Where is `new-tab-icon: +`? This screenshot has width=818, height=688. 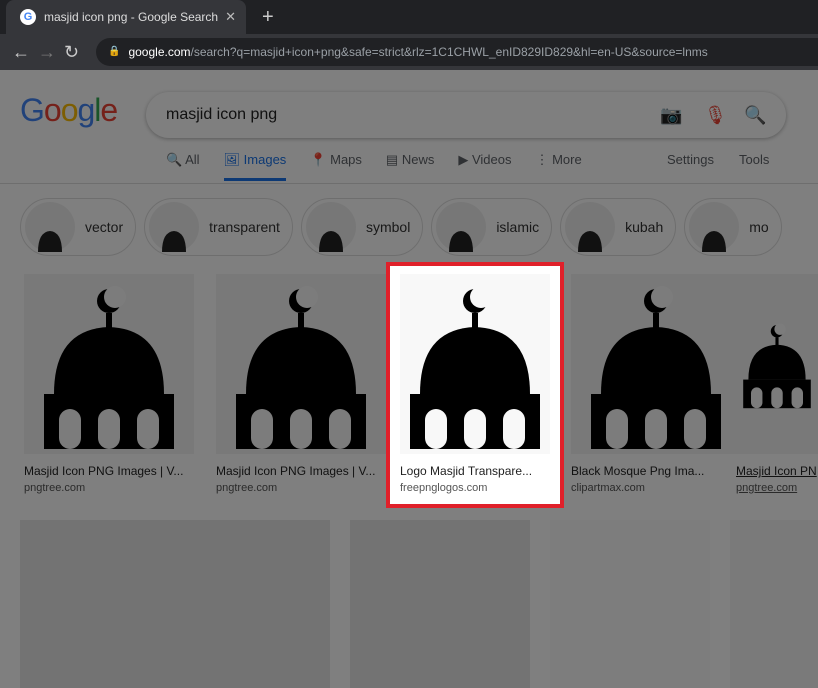 new-tab-icon: + is located at coordinates (268, 17).